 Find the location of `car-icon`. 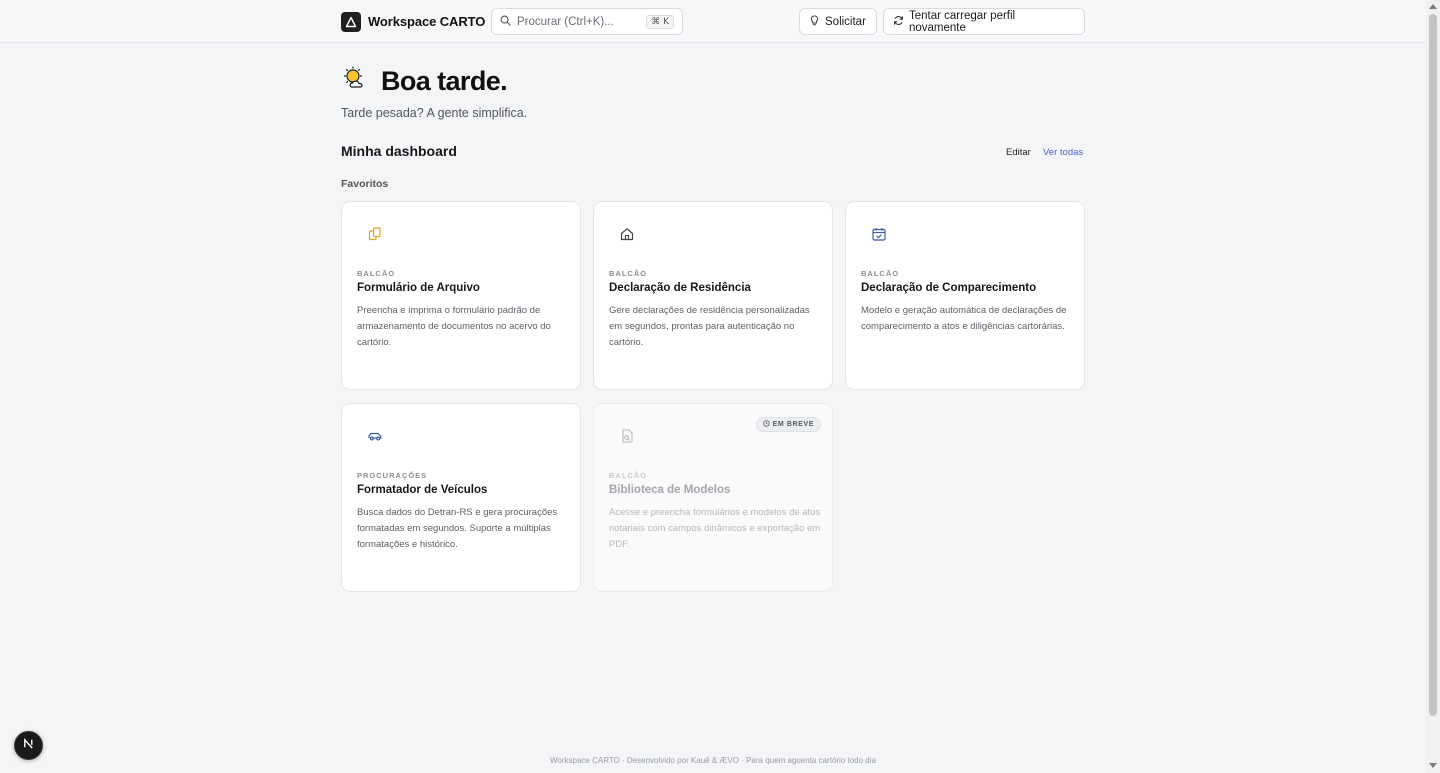

car-icon is located at coordinates (375, 436).